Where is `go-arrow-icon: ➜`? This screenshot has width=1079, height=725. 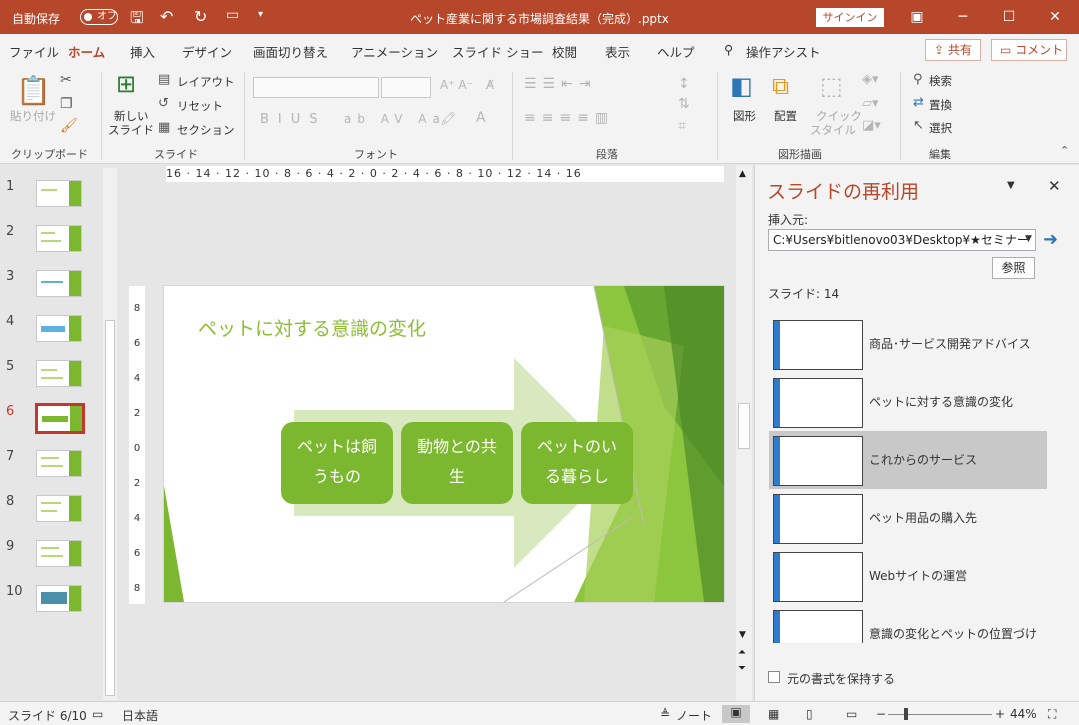
go-arrow-icon: ➜ is located at coordinates (1050, 239).